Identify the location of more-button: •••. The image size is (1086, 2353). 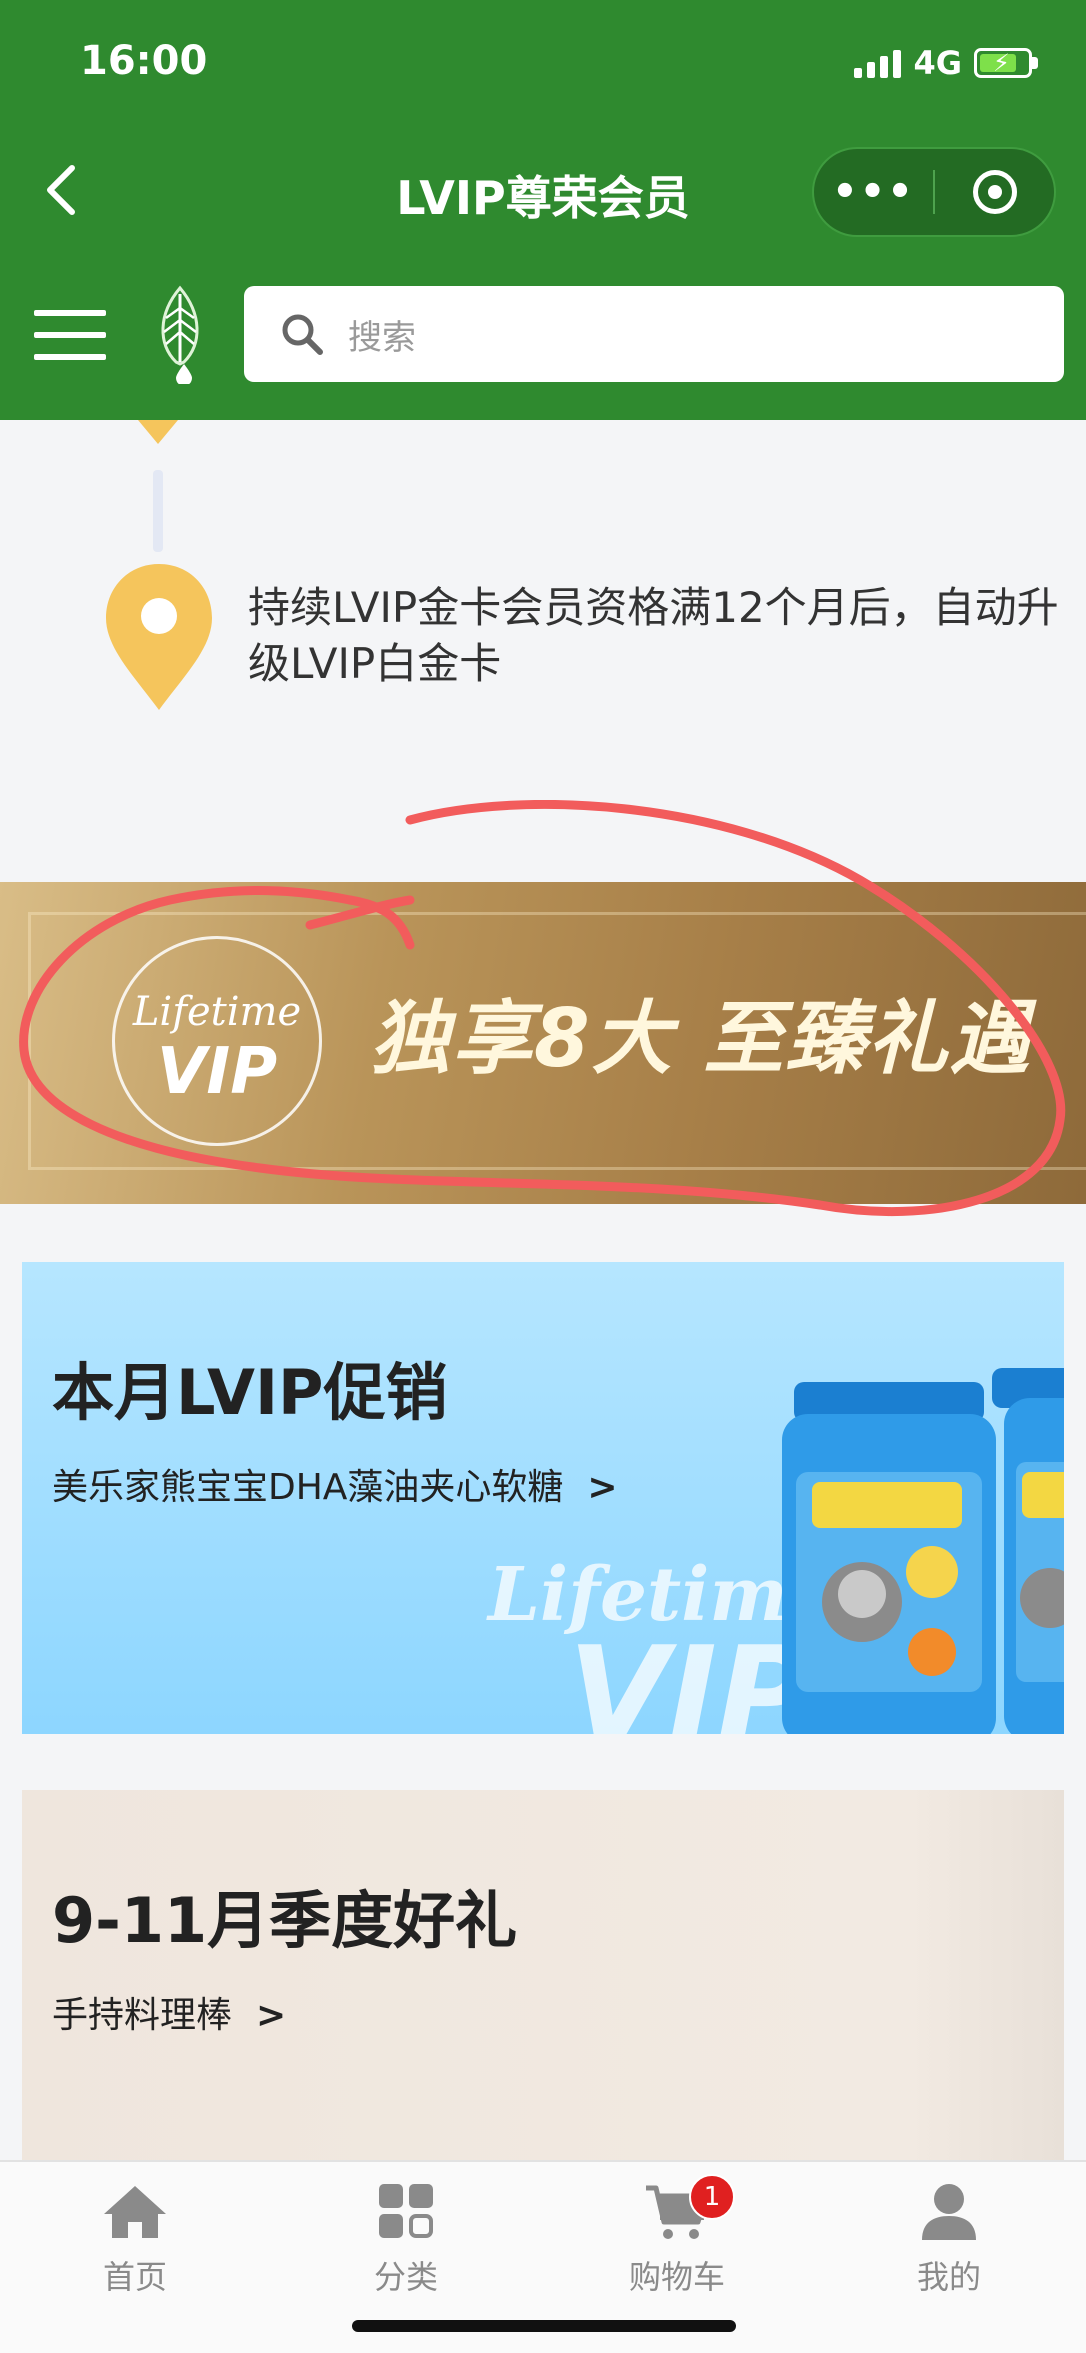
(873, 192).